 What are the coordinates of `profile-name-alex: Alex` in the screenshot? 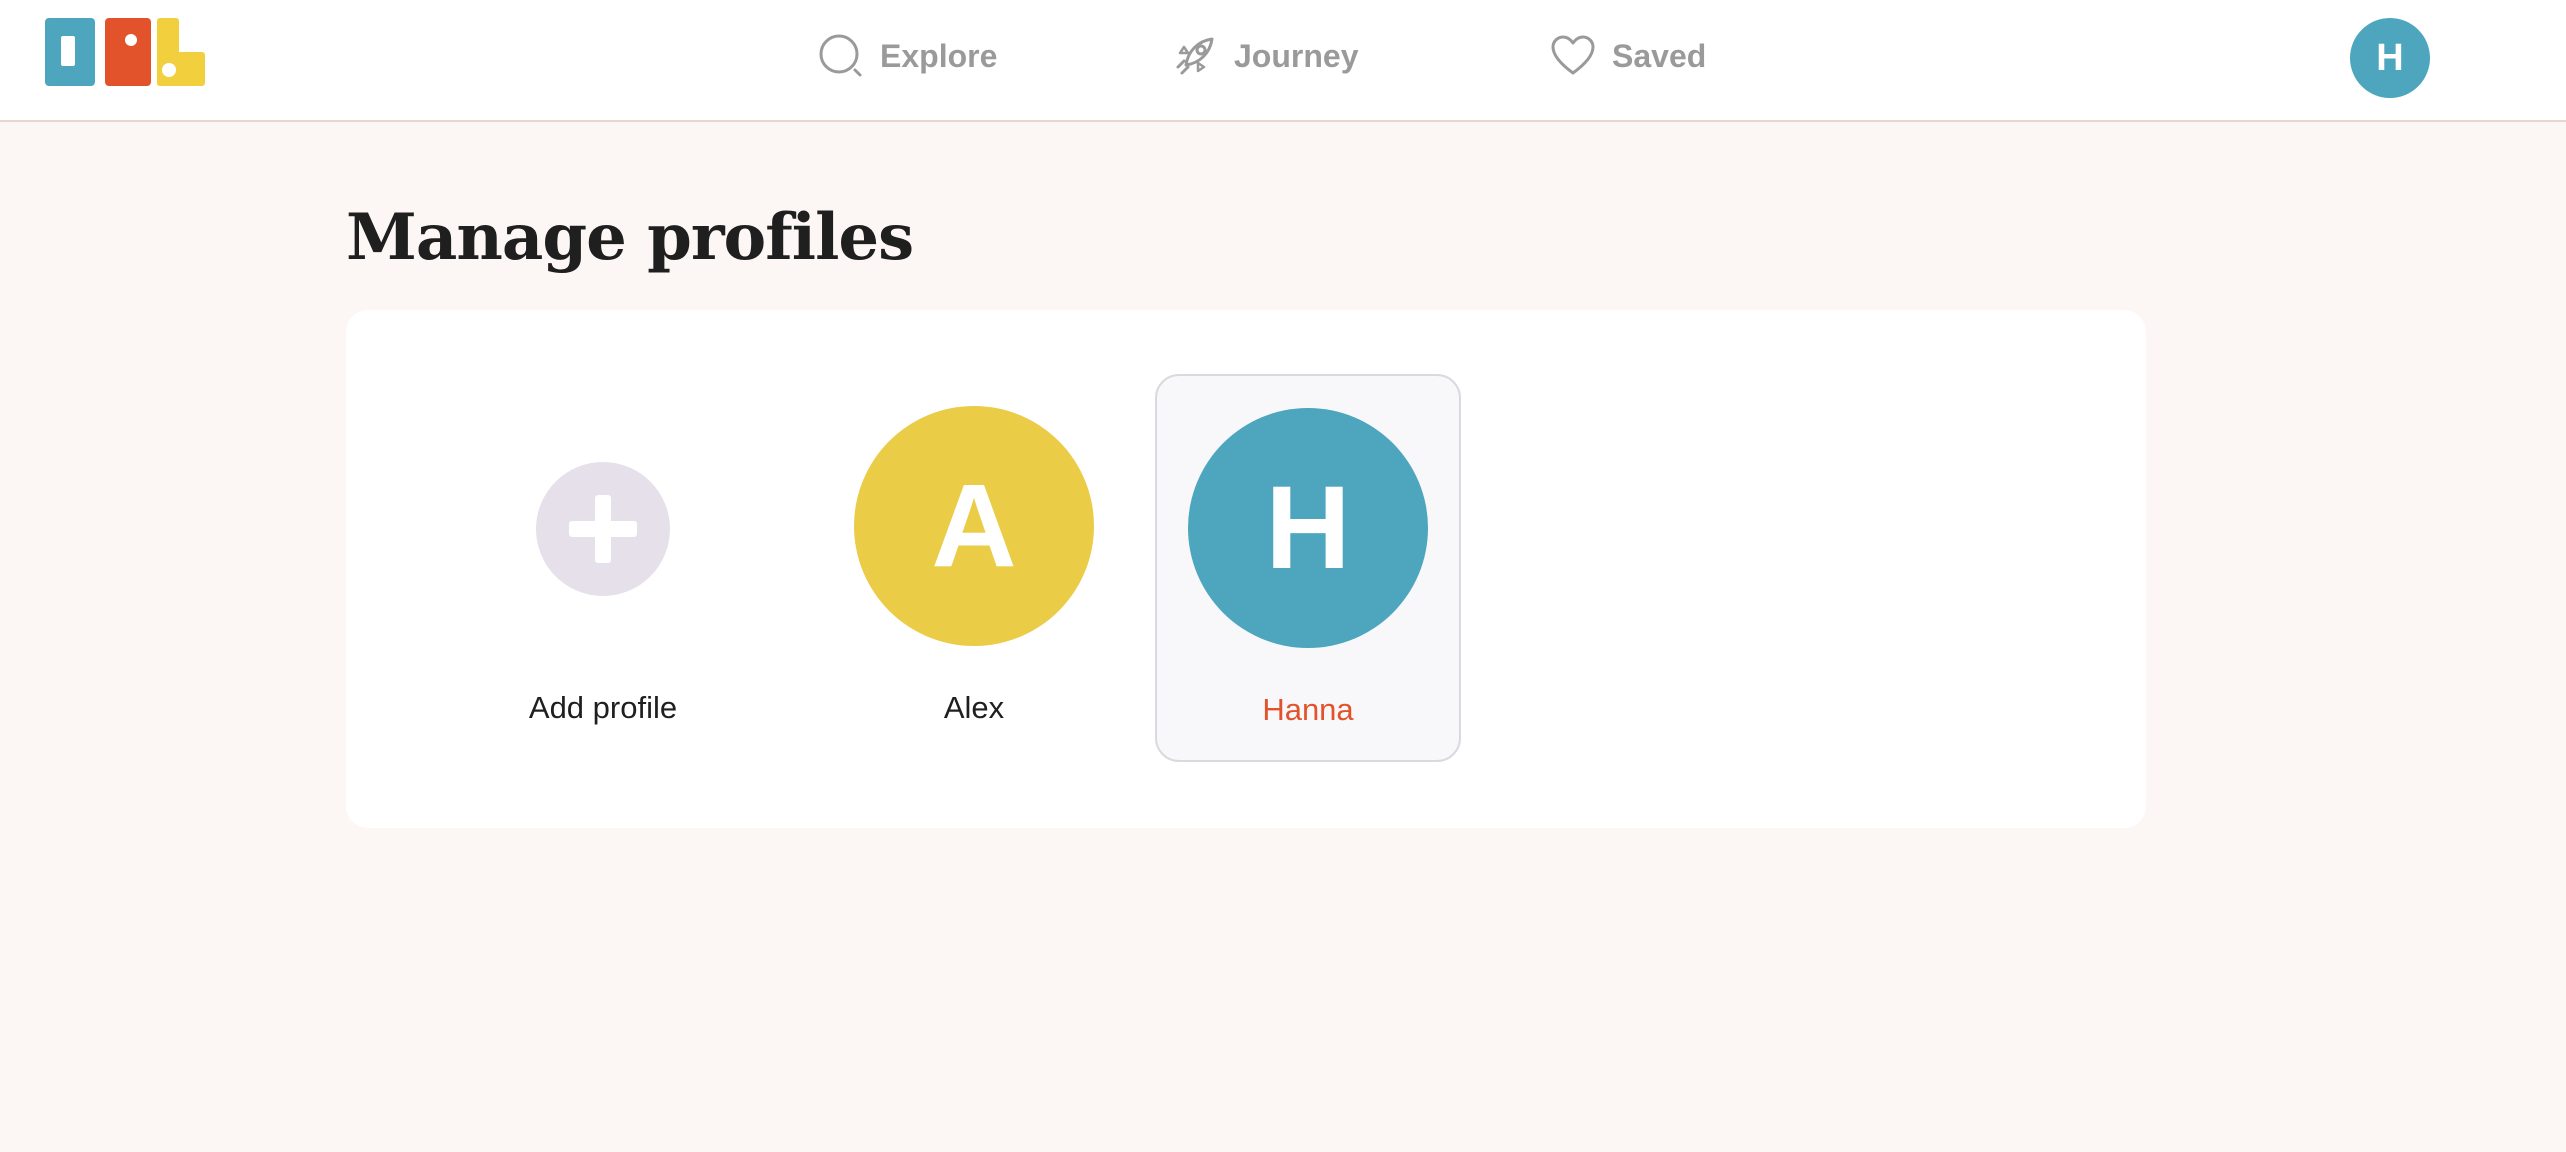 It's located at (974, 707).